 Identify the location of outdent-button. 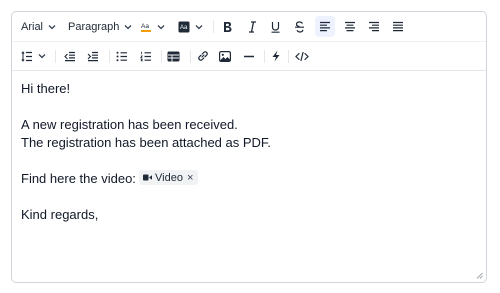
(70, 56).